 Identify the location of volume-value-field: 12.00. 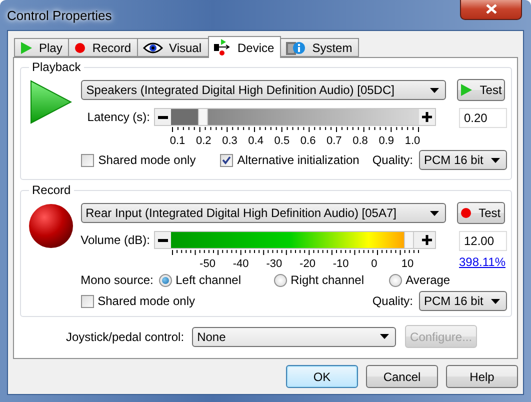
(483, 241).